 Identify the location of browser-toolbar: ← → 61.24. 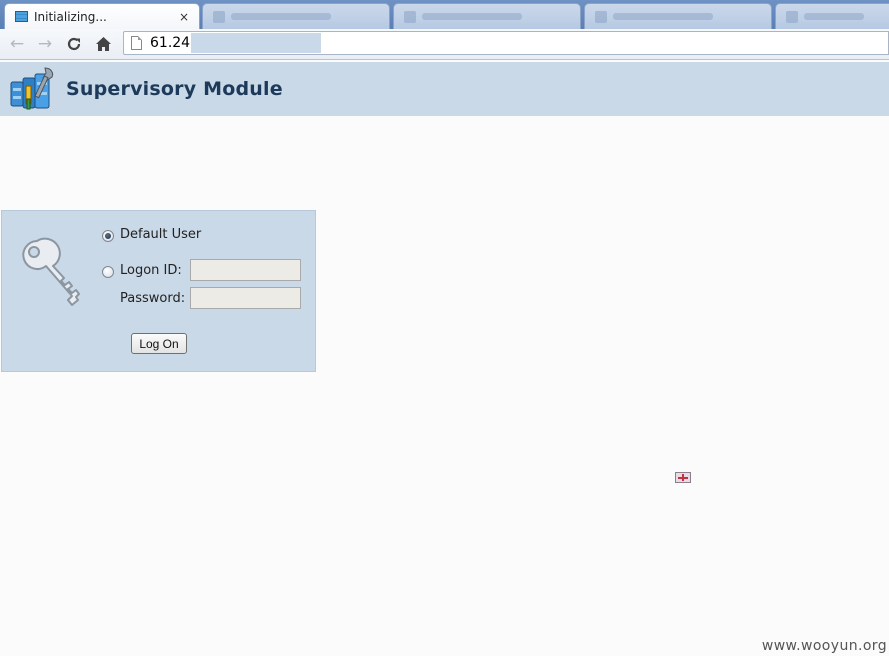
(444, 44).